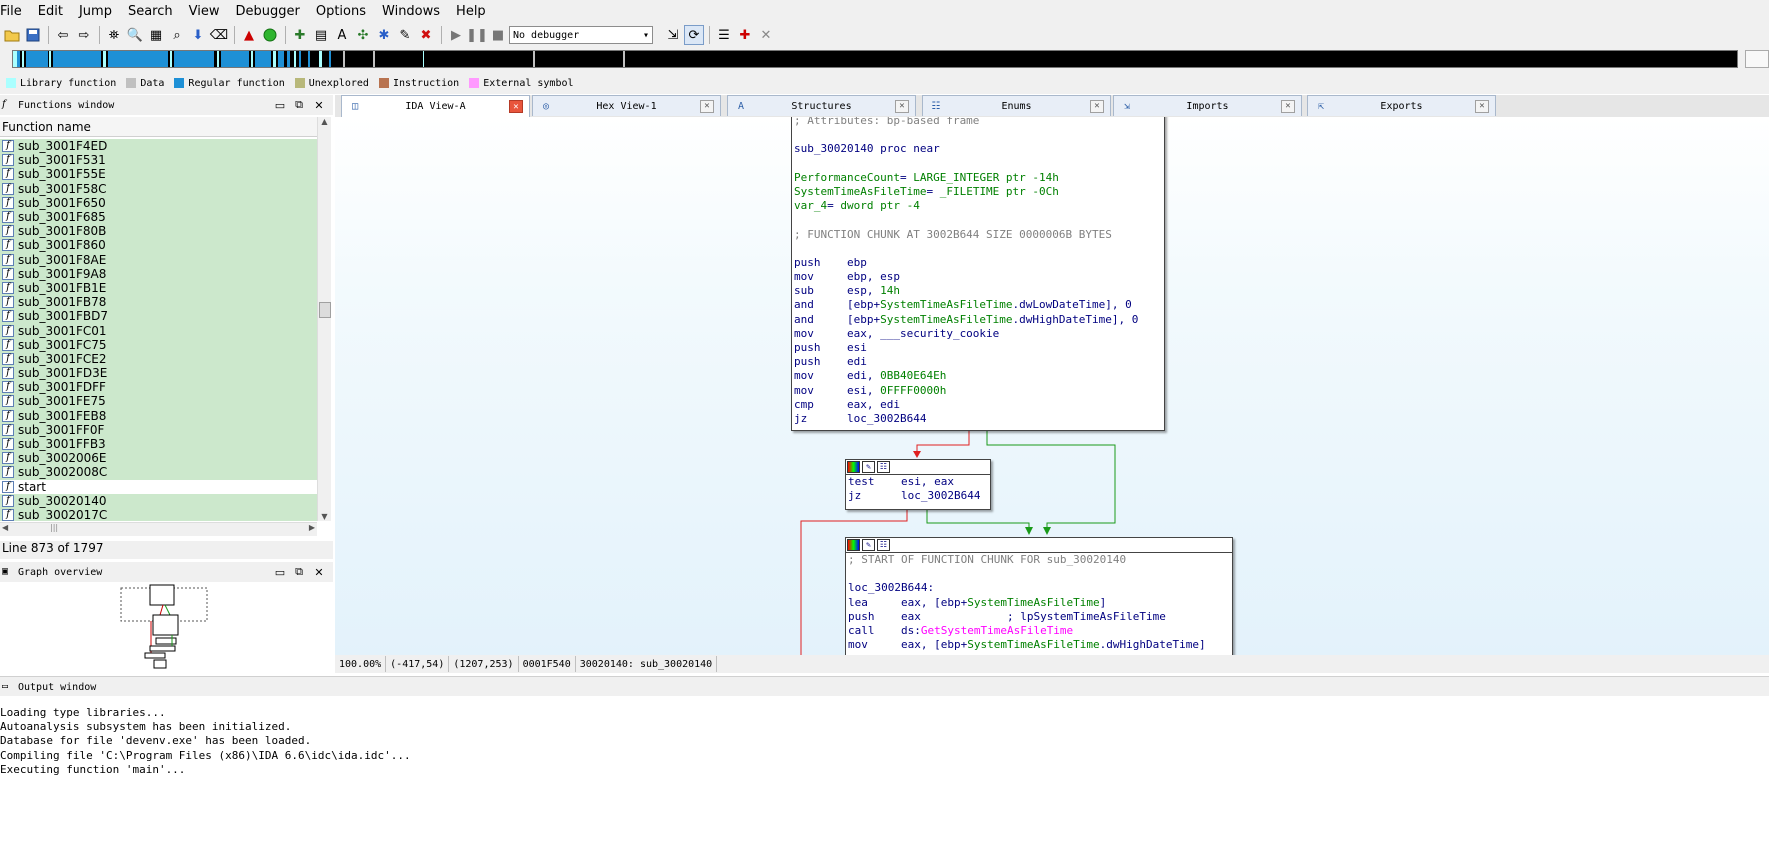 This screenshot has height=865, width=1769. I want to click on save-icon, so click(33, 35).